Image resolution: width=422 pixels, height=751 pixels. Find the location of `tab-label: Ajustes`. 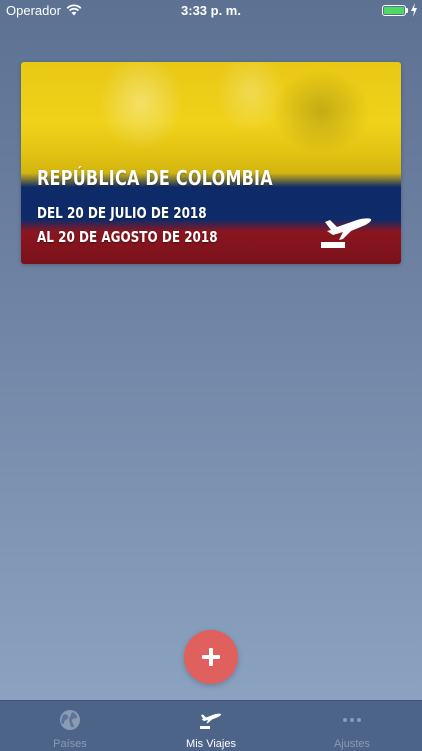

tab-label: Ajustes is located at coordinates (352, 744).